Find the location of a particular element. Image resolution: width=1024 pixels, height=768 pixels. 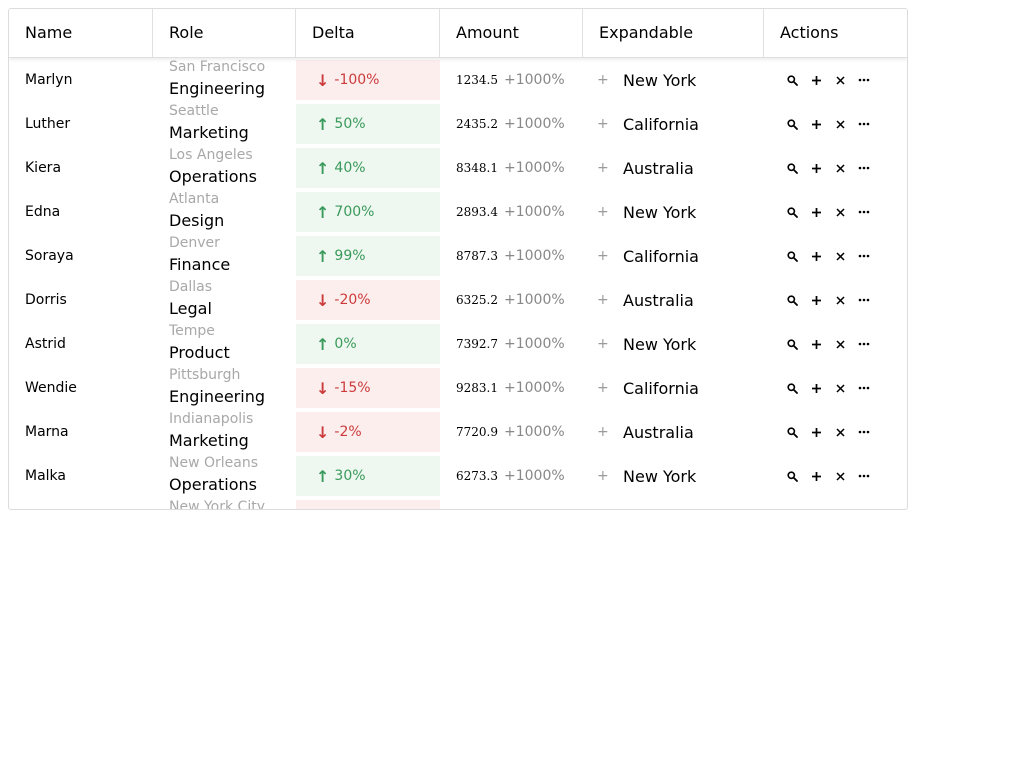

role-department: Marketing is located at coordinates (209, 440).